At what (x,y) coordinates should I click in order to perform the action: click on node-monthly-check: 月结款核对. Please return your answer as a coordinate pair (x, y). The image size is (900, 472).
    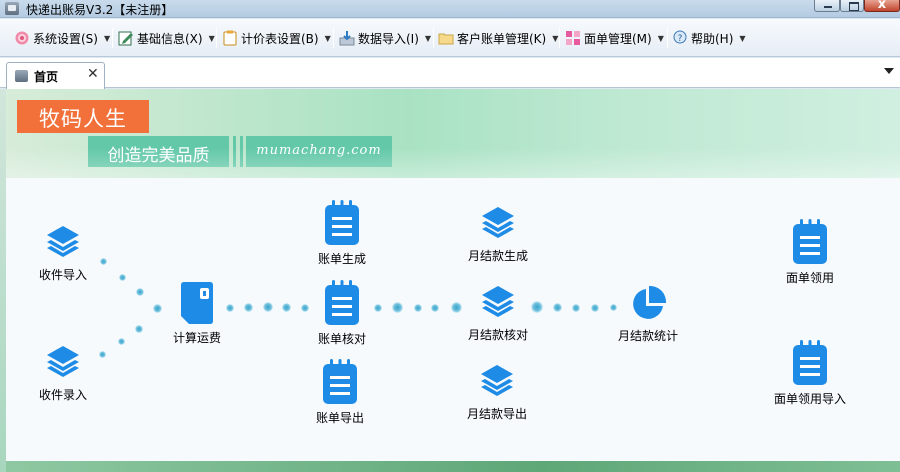
    Looking at the image, I should click on (498, 313).